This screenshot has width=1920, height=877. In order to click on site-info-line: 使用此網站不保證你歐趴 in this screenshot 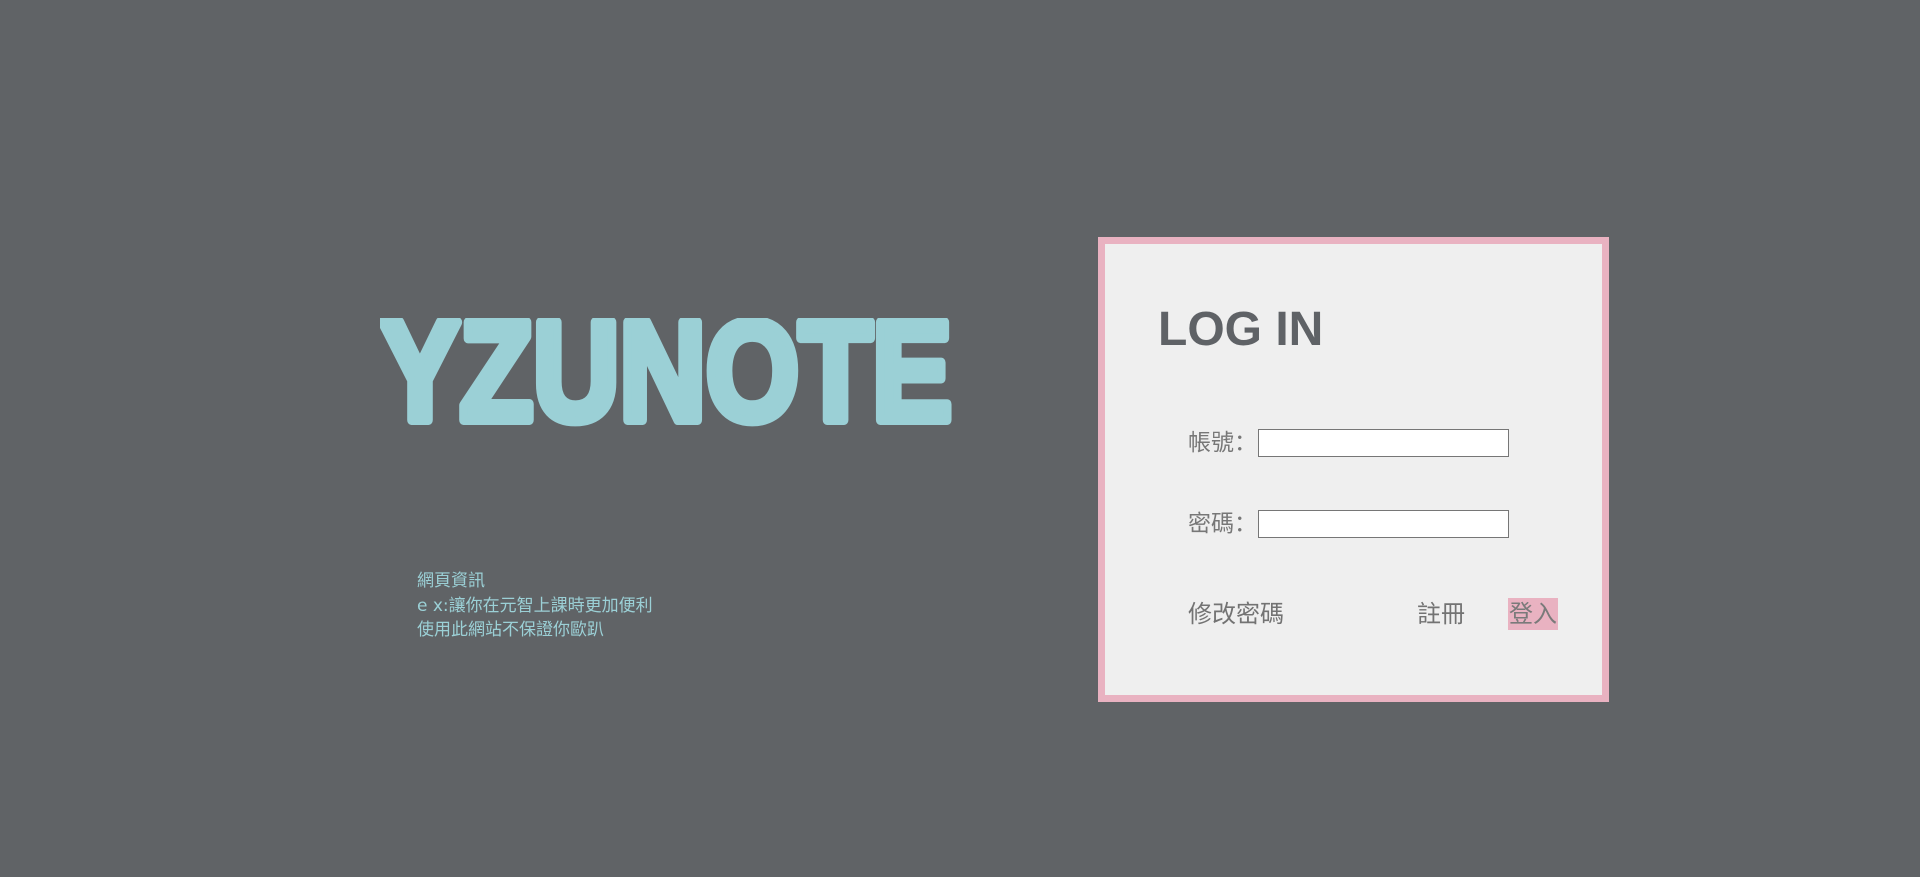, I will do `click(510, 630)`.